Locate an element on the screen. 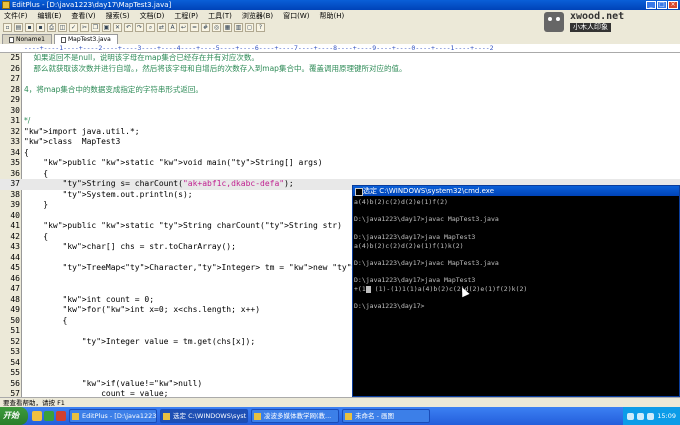 The height and width of the screenshot is (425, 680). find-icon: ⌕ is located at coordinates (150, 27).